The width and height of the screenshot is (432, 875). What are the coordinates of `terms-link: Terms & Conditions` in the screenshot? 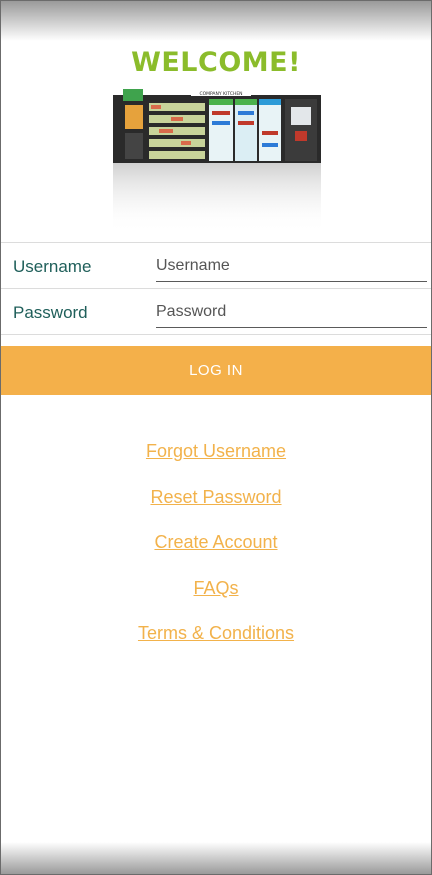 It's located at (216, 633).